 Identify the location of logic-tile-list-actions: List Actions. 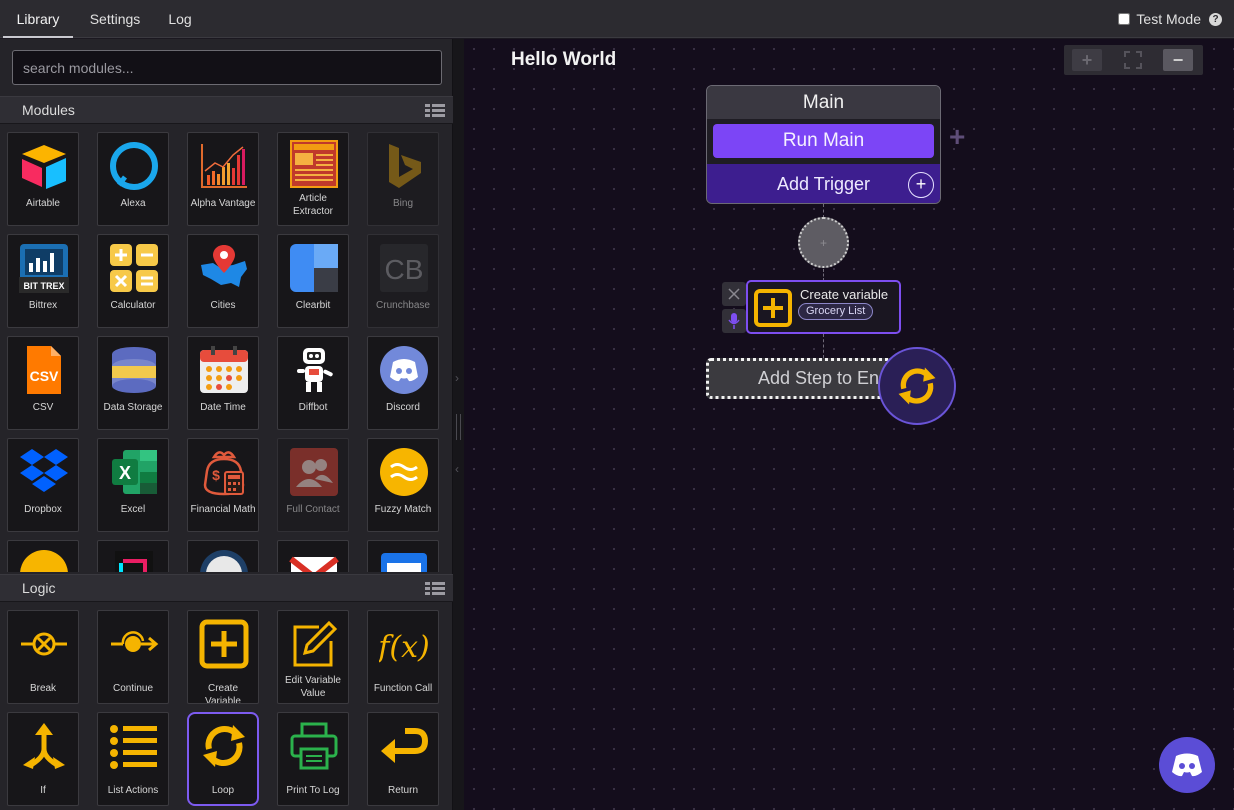
(133, 759).